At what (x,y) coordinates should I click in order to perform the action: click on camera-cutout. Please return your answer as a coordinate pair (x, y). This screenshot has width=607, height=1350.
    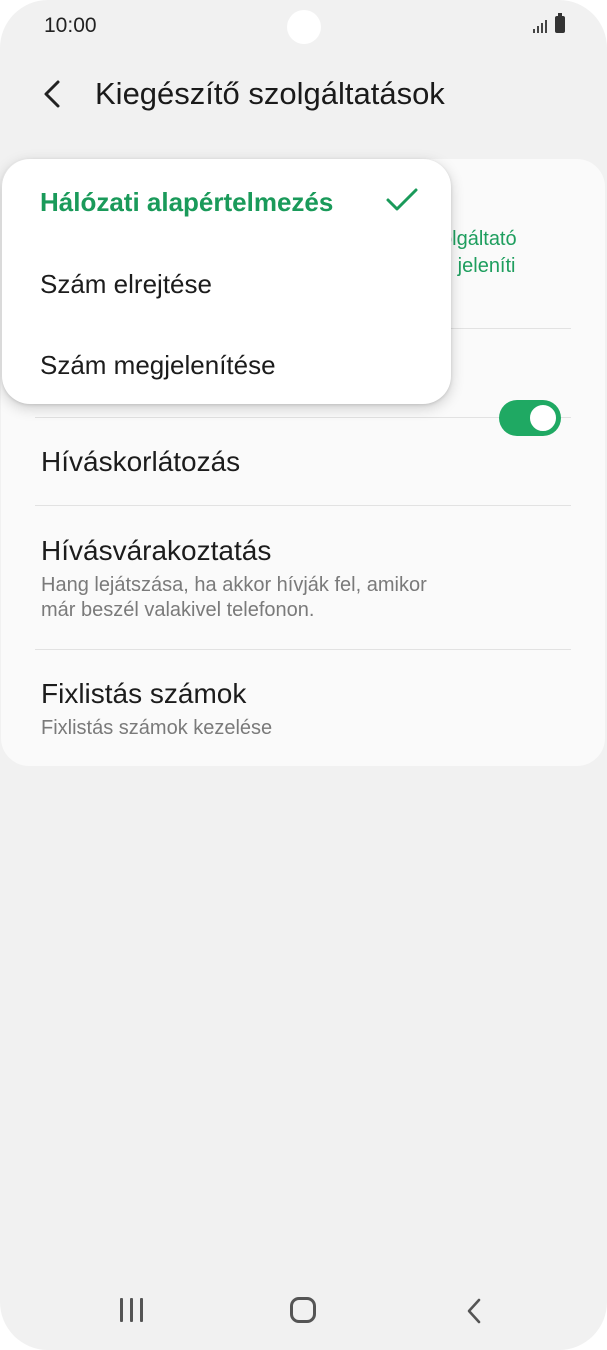
    Looking at the image, I should click on (304, 27).